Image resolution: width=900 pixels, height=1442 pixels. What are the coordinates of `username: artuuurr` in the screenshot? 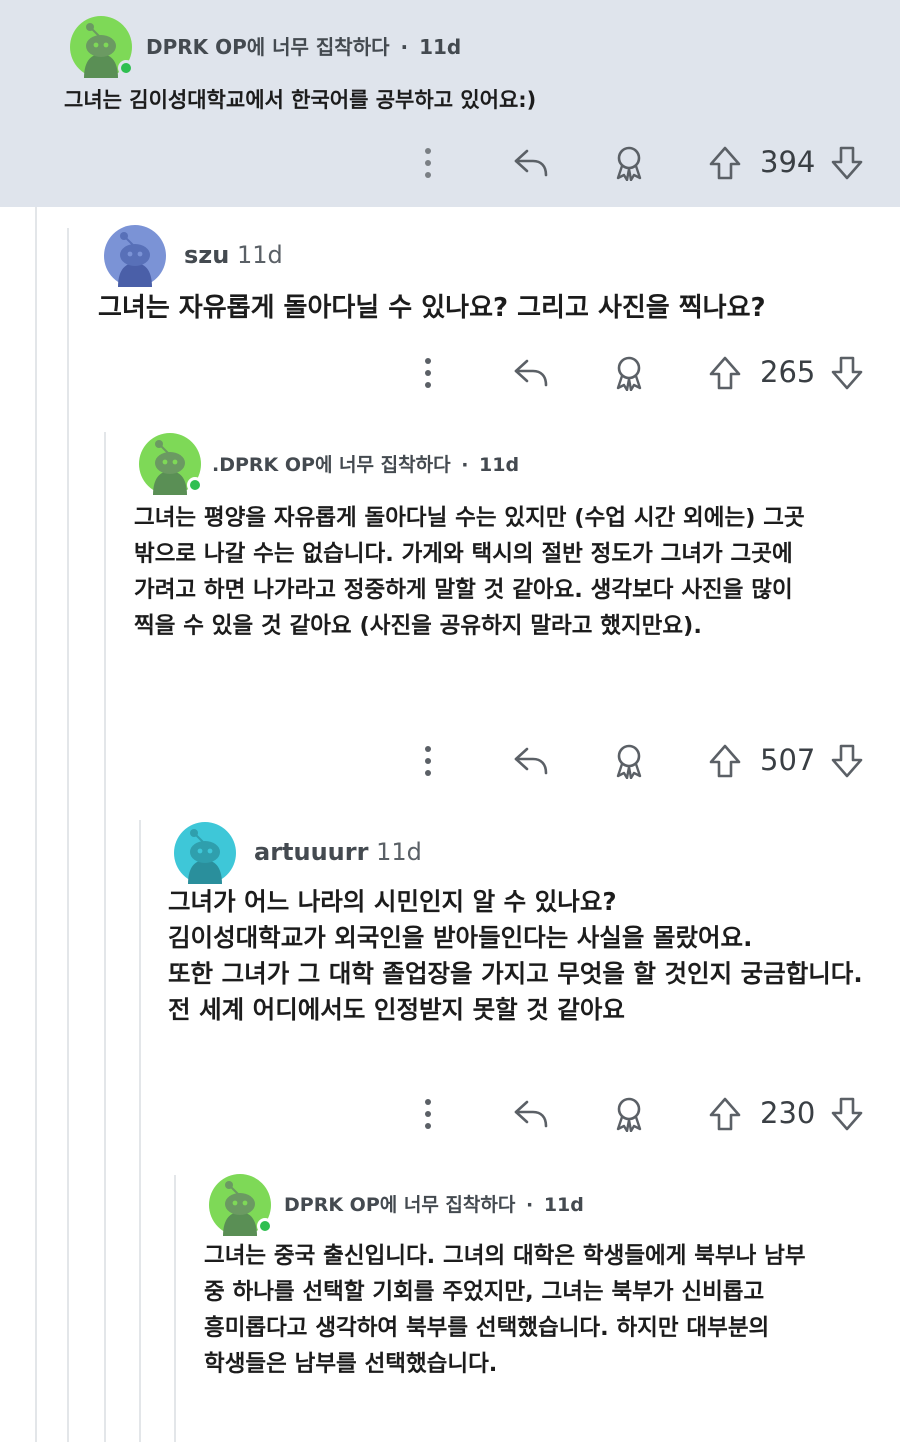 It's located at (311, 852).